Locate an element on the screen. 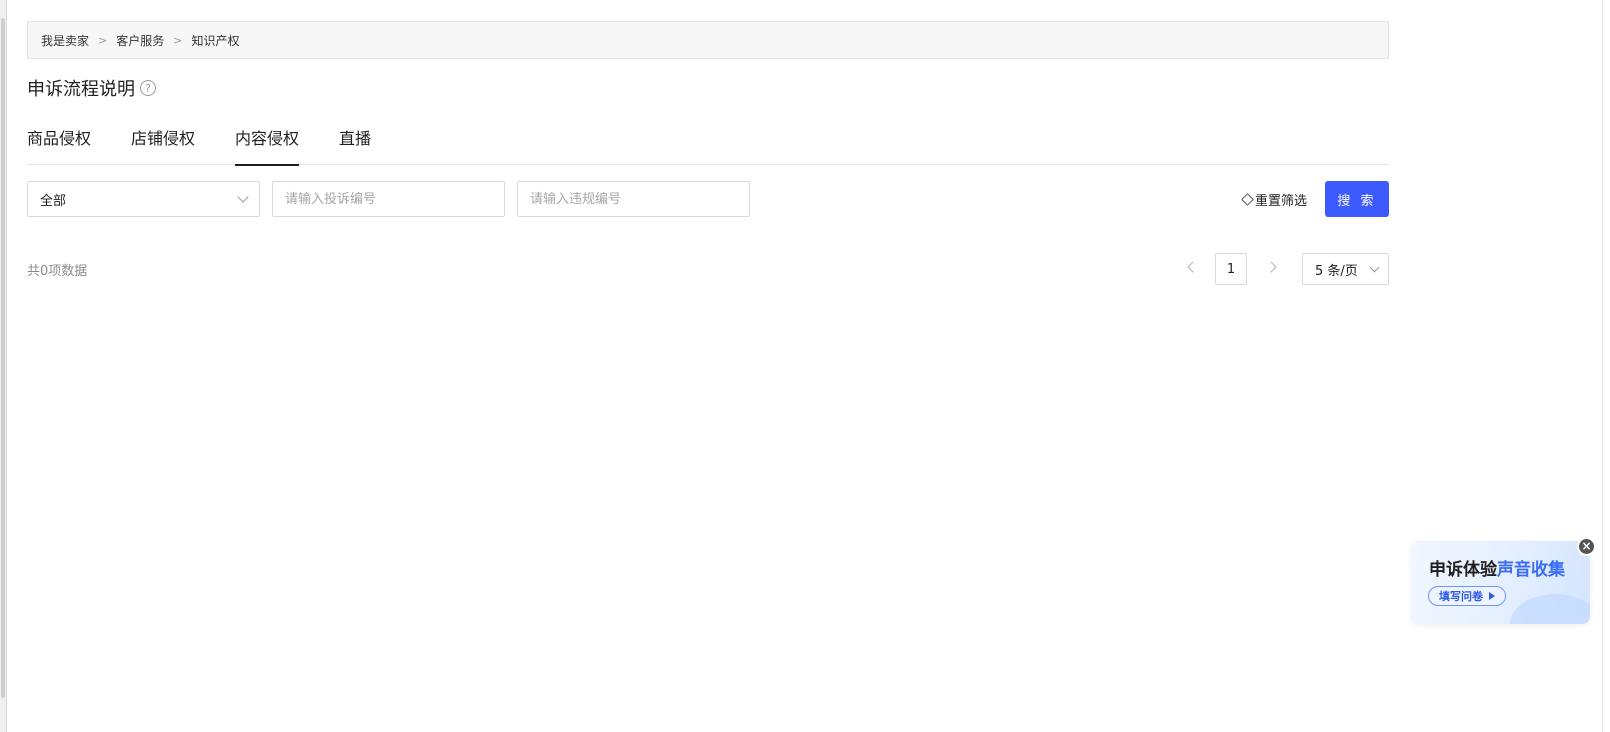 The width and height of the screenshot is (1610, 732). survey-decoration is located at coordinates (1550, 609).